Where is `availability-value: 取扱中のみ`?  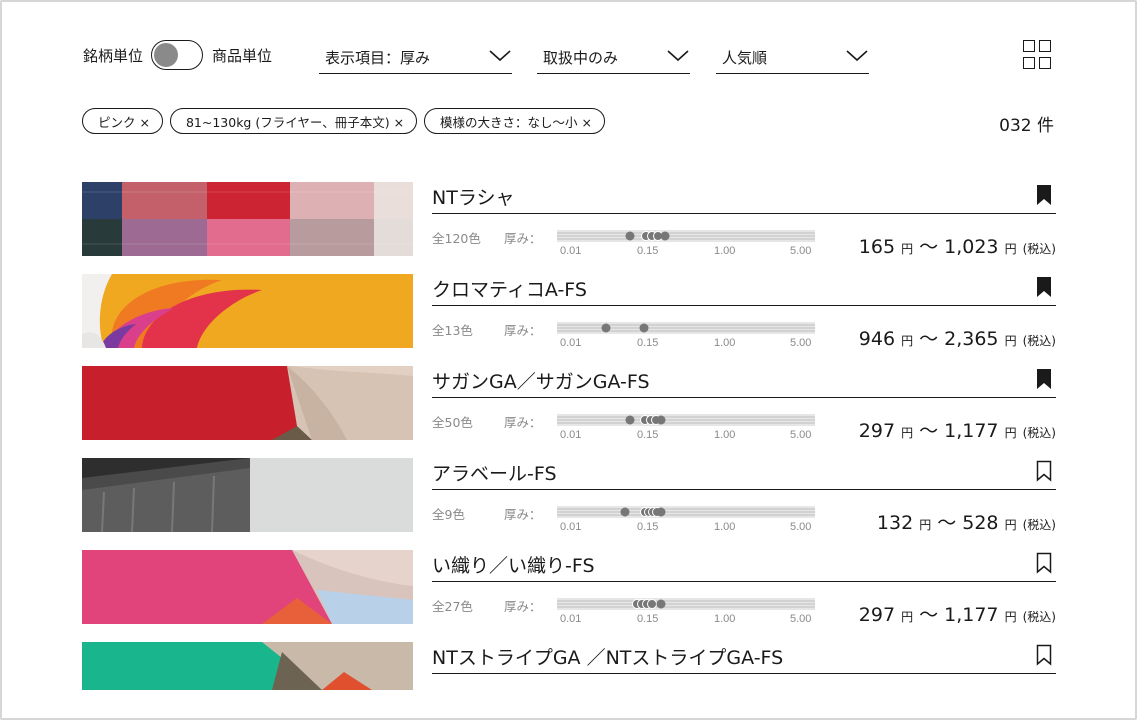 availability-value: 取扱中のみ is located at coordinates (581, 58).